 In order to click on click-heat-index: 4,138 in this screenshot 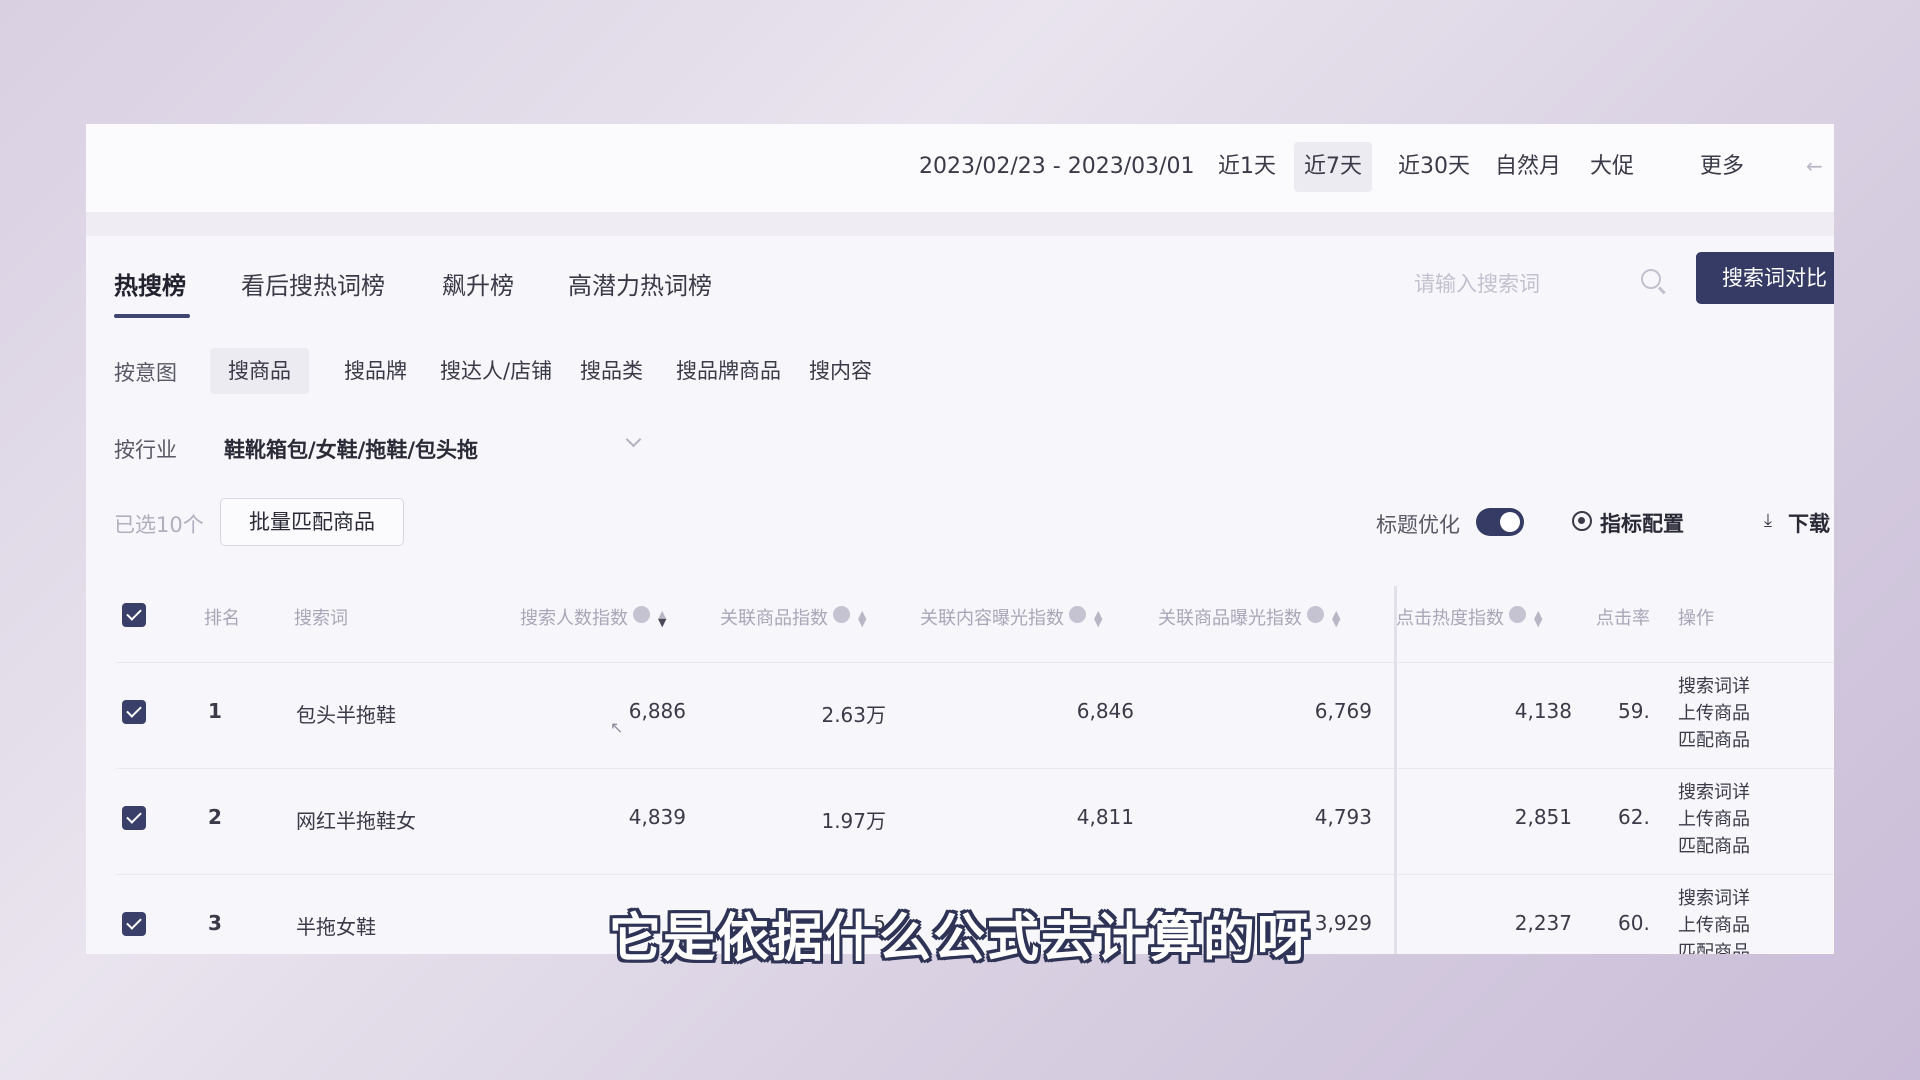, I will do `click(1543, 711)`.